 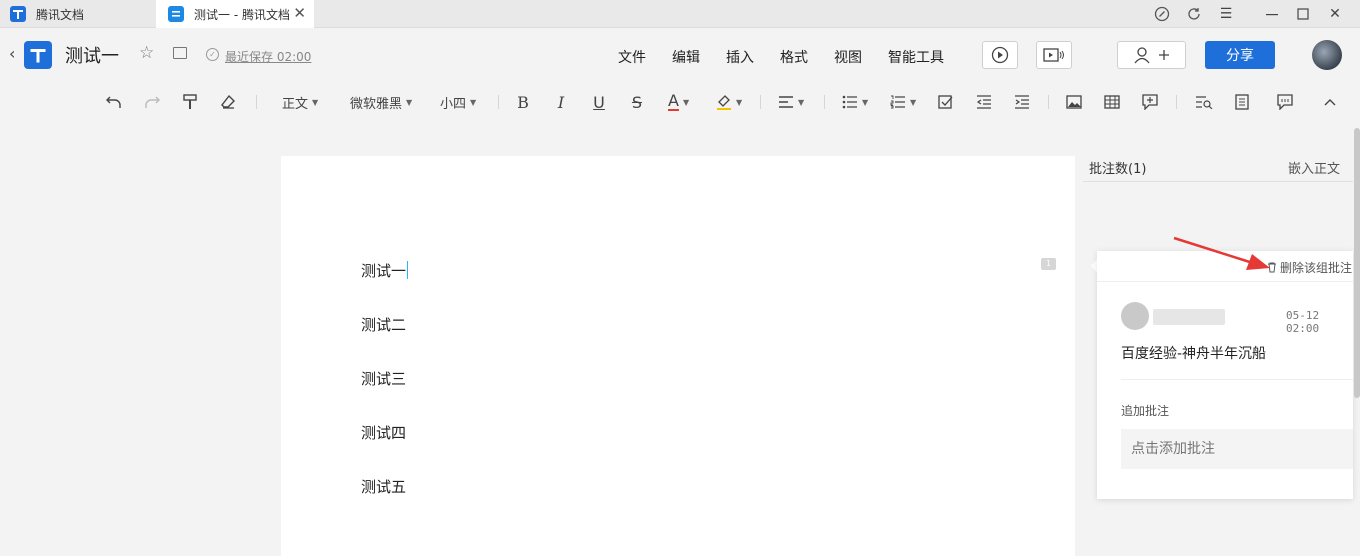 What do you see at coordinates (190, 102) in the screenshot?
I see `format-painter-icon` at bounding box center [190, 102].